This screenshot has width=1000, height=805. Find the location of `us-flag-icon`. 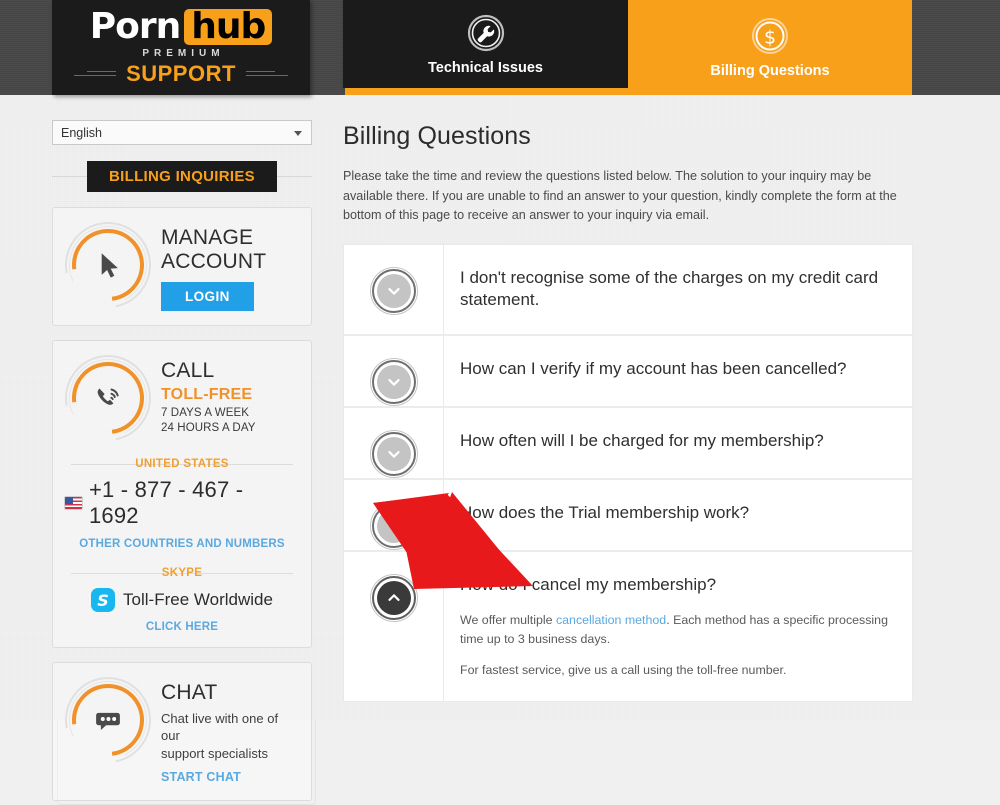

us-flag-icon is located at coordinates (73, 503).